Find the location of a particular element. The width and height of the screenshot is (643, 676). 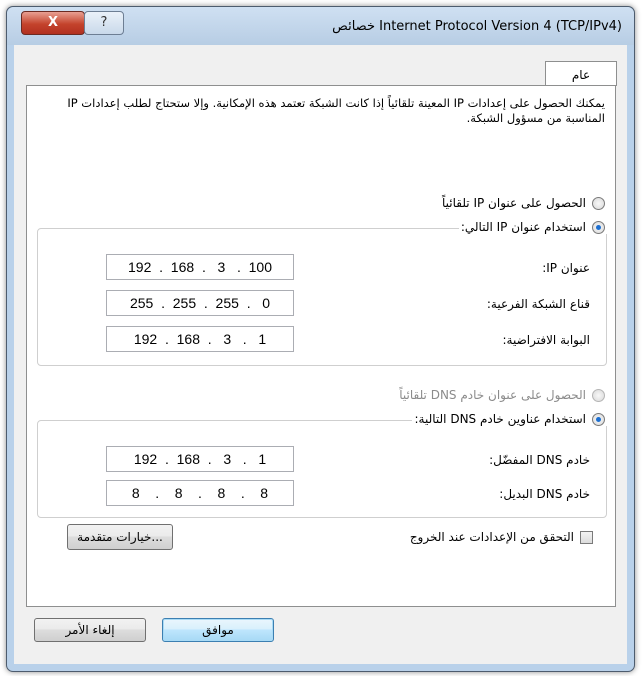

ip-auto-option: الحصول على عنوان IP تلقائياً is located at coordinates (523, 203).